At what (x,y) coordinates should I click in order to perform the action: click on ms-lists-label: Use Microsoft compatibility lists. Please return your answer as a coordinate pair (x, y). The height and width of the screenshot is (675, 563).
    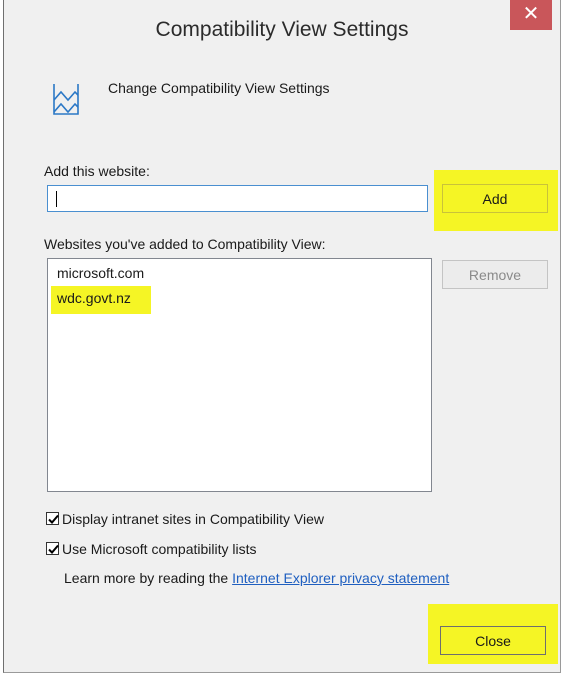
    Looking at the image, I should click on (159, 549).